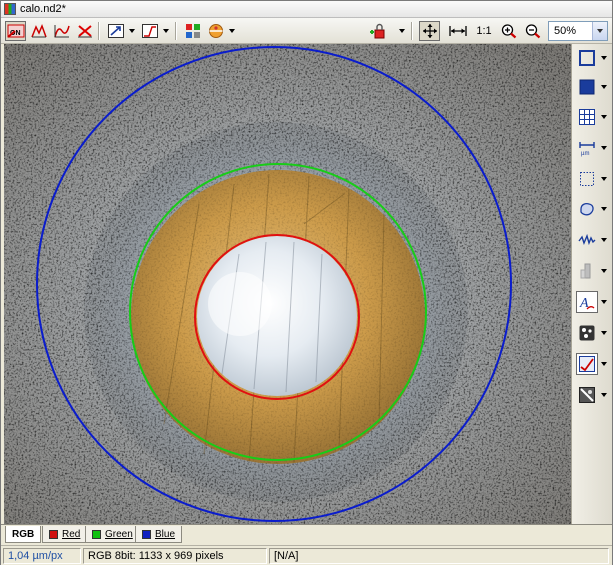 This screenshot has width=613, height=565. Describe the element at coordinates (71, 534) in the screenshot. I see `tab-red-label: Red` at that location.